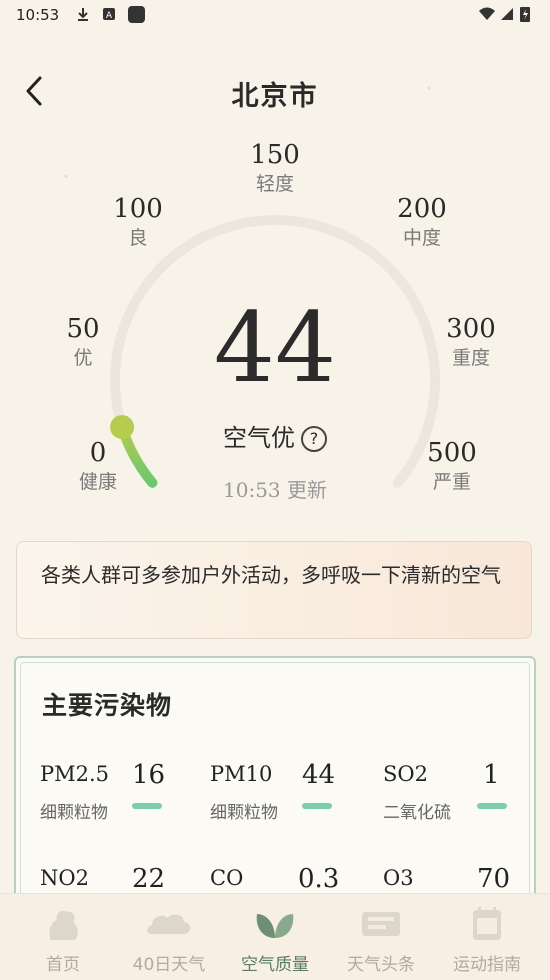 The image size is (550, 980). Describe the element at coordinates (275, 348) in the screenshot. I see `aqi-value: 44` at that location.